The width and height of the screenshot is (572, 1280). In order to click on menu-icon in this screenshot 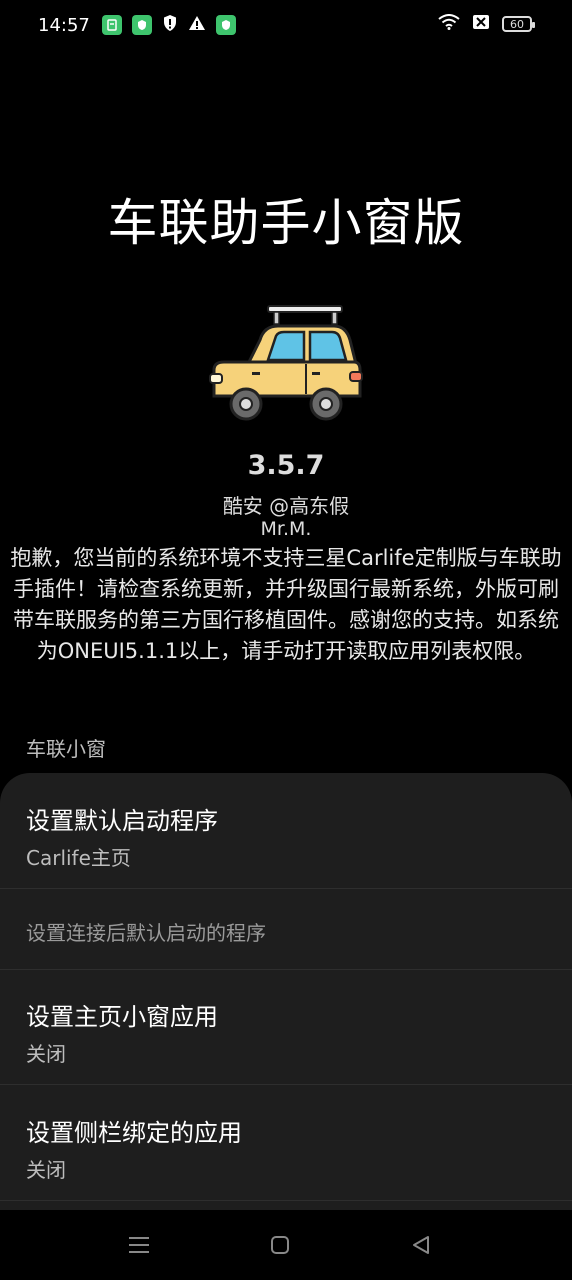, I will do `click(139, 1245)`.